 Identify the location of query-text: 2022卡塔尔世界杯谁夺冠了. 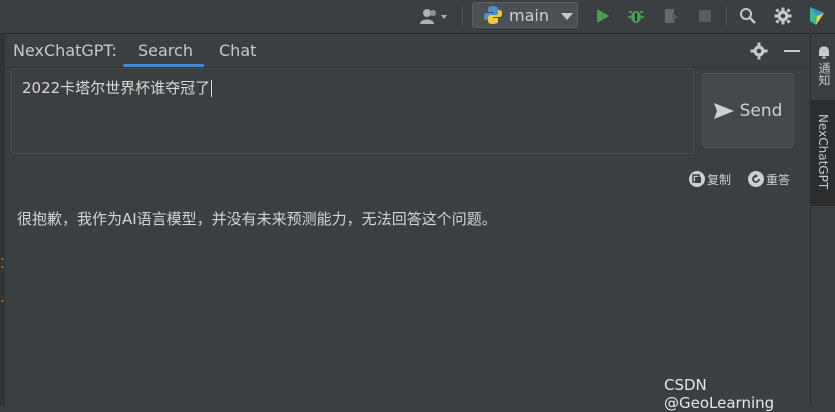
(117, 87).